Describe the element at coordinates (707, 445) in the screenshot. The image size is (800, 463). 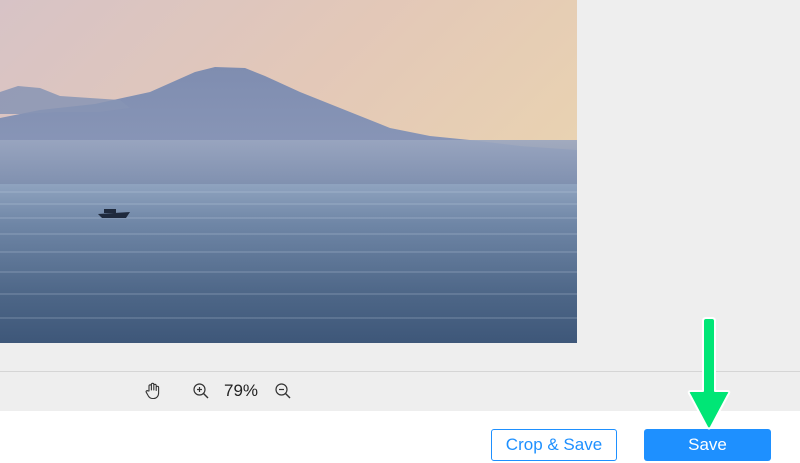
I see `save-button: Save` at that location.